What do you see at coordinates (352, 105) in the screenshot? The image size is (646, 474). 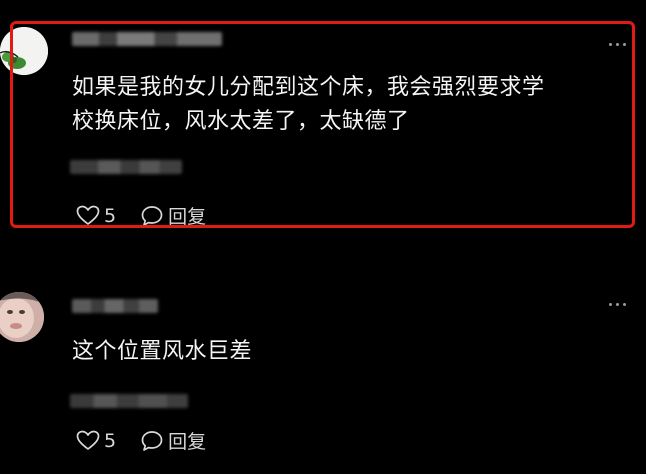 I see `comment-text: 如果是我的女儿分配到这个床，我会强烈要求学 校换床位，风水太差了，太缺德了` at bounding box center [352, 105].